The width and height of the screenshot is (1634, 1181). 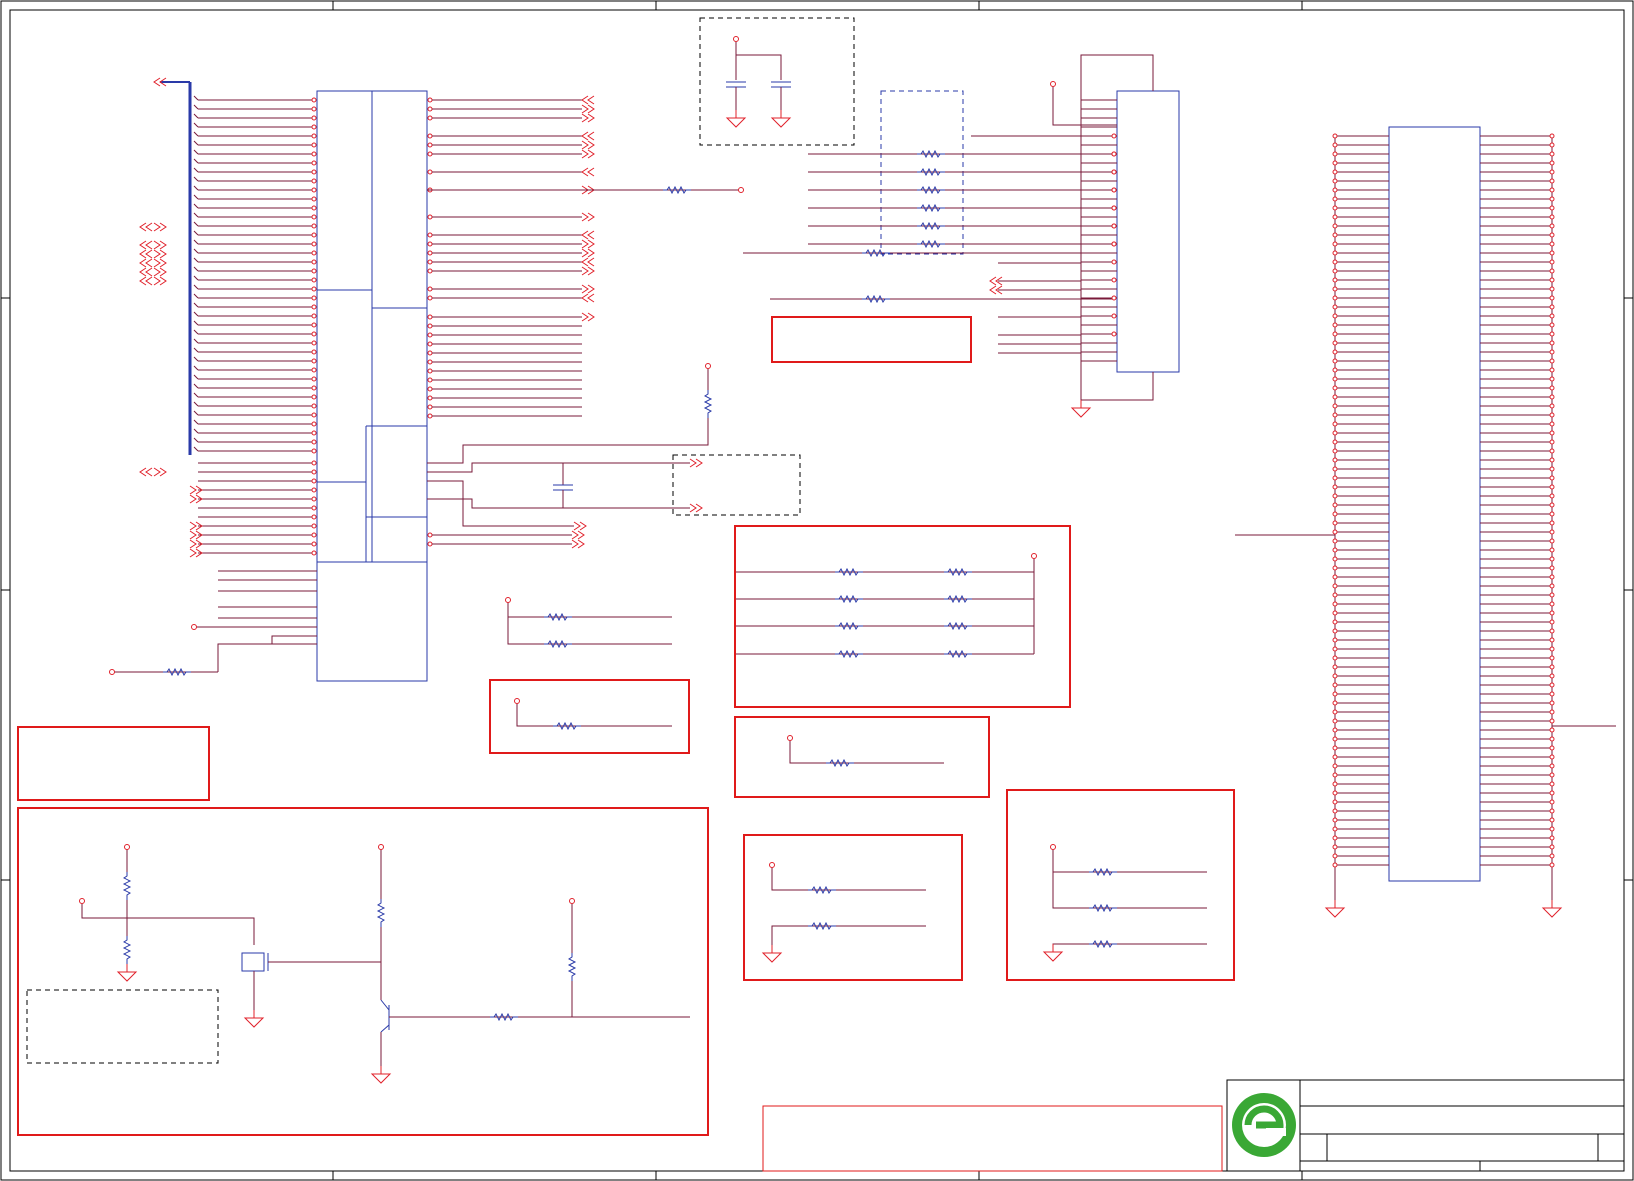 I want to click on title-block, so click(x=1425, y=1125).